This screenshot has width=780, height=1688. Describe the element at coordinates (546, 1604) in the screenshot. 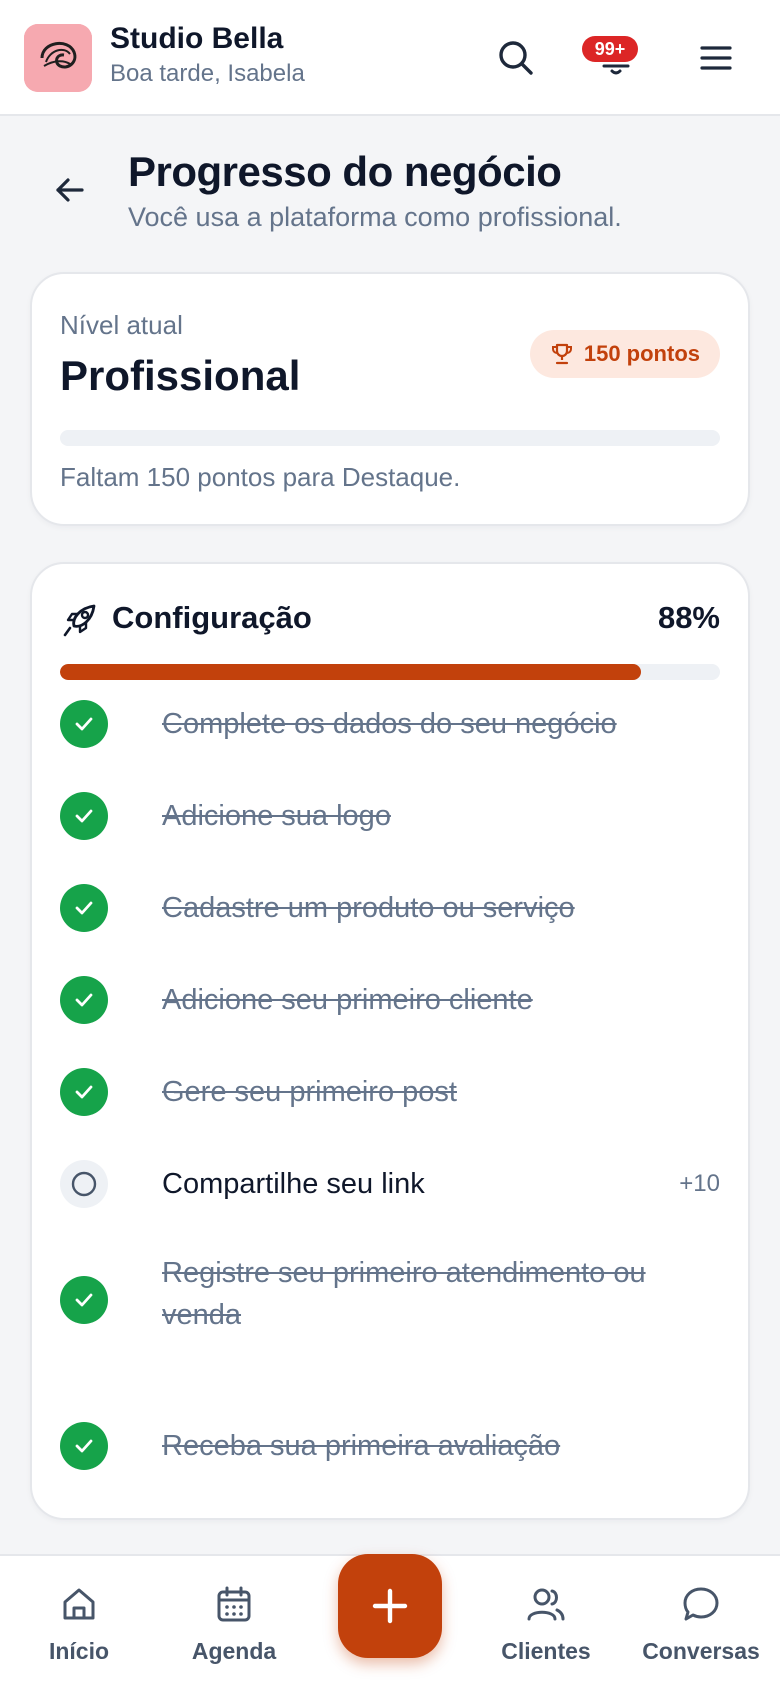

I see `users-icon` at that location.